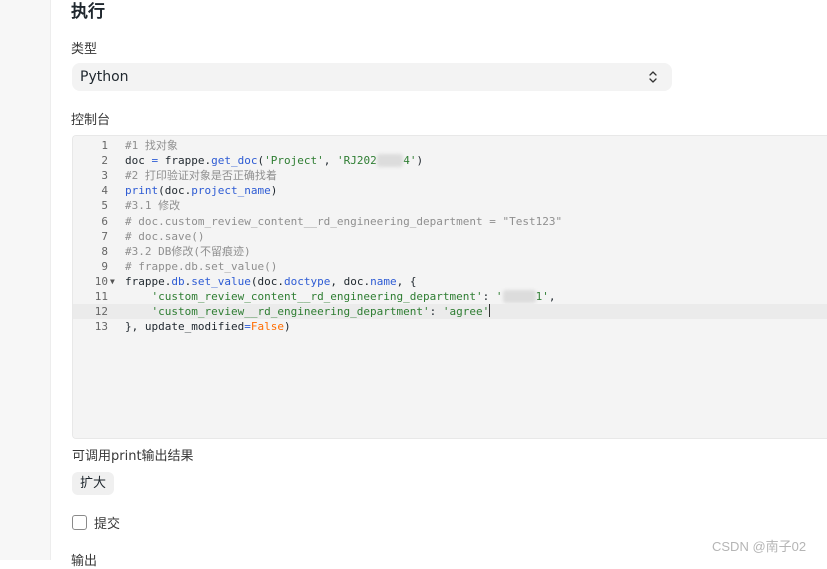 The width and height of the screenshot is (827, 569). What do you see at coordinates (759, 546) in the screenshot?
I see `watermark: CSDN @南子02` at bounding box center [759, 546].